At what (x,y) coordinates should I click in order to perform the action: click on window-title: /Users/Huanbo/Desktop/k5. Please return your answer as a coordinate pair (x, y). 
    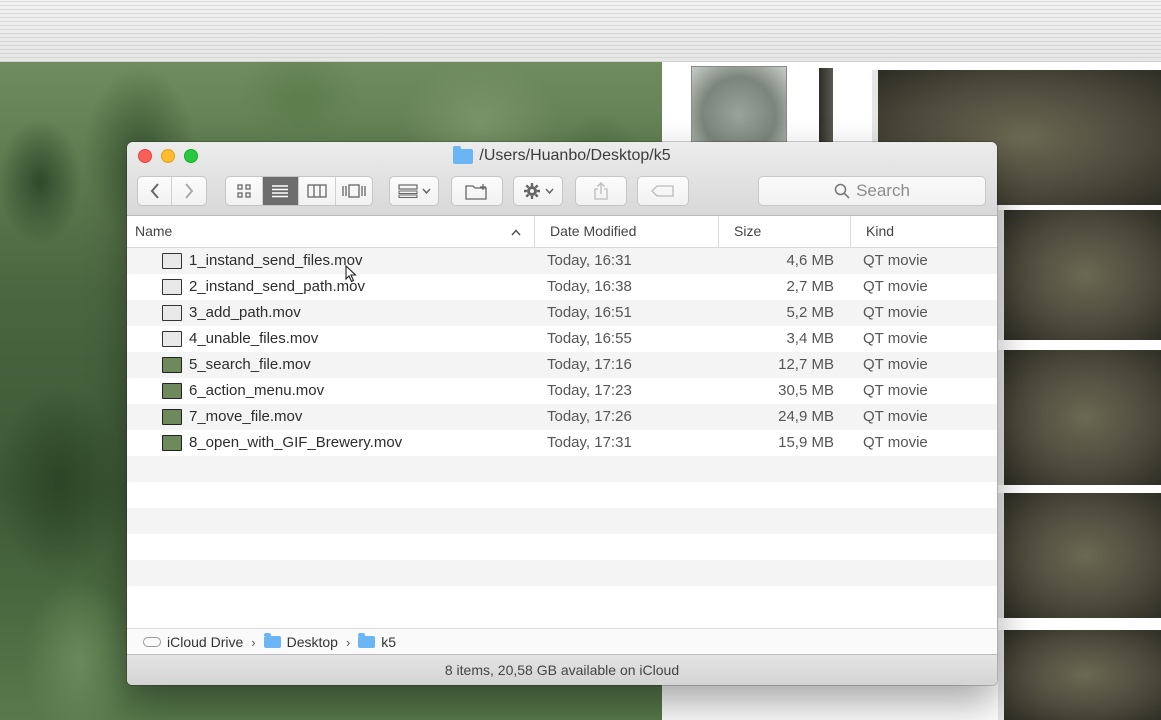
    Looking at the image, I should click on (562, 155).